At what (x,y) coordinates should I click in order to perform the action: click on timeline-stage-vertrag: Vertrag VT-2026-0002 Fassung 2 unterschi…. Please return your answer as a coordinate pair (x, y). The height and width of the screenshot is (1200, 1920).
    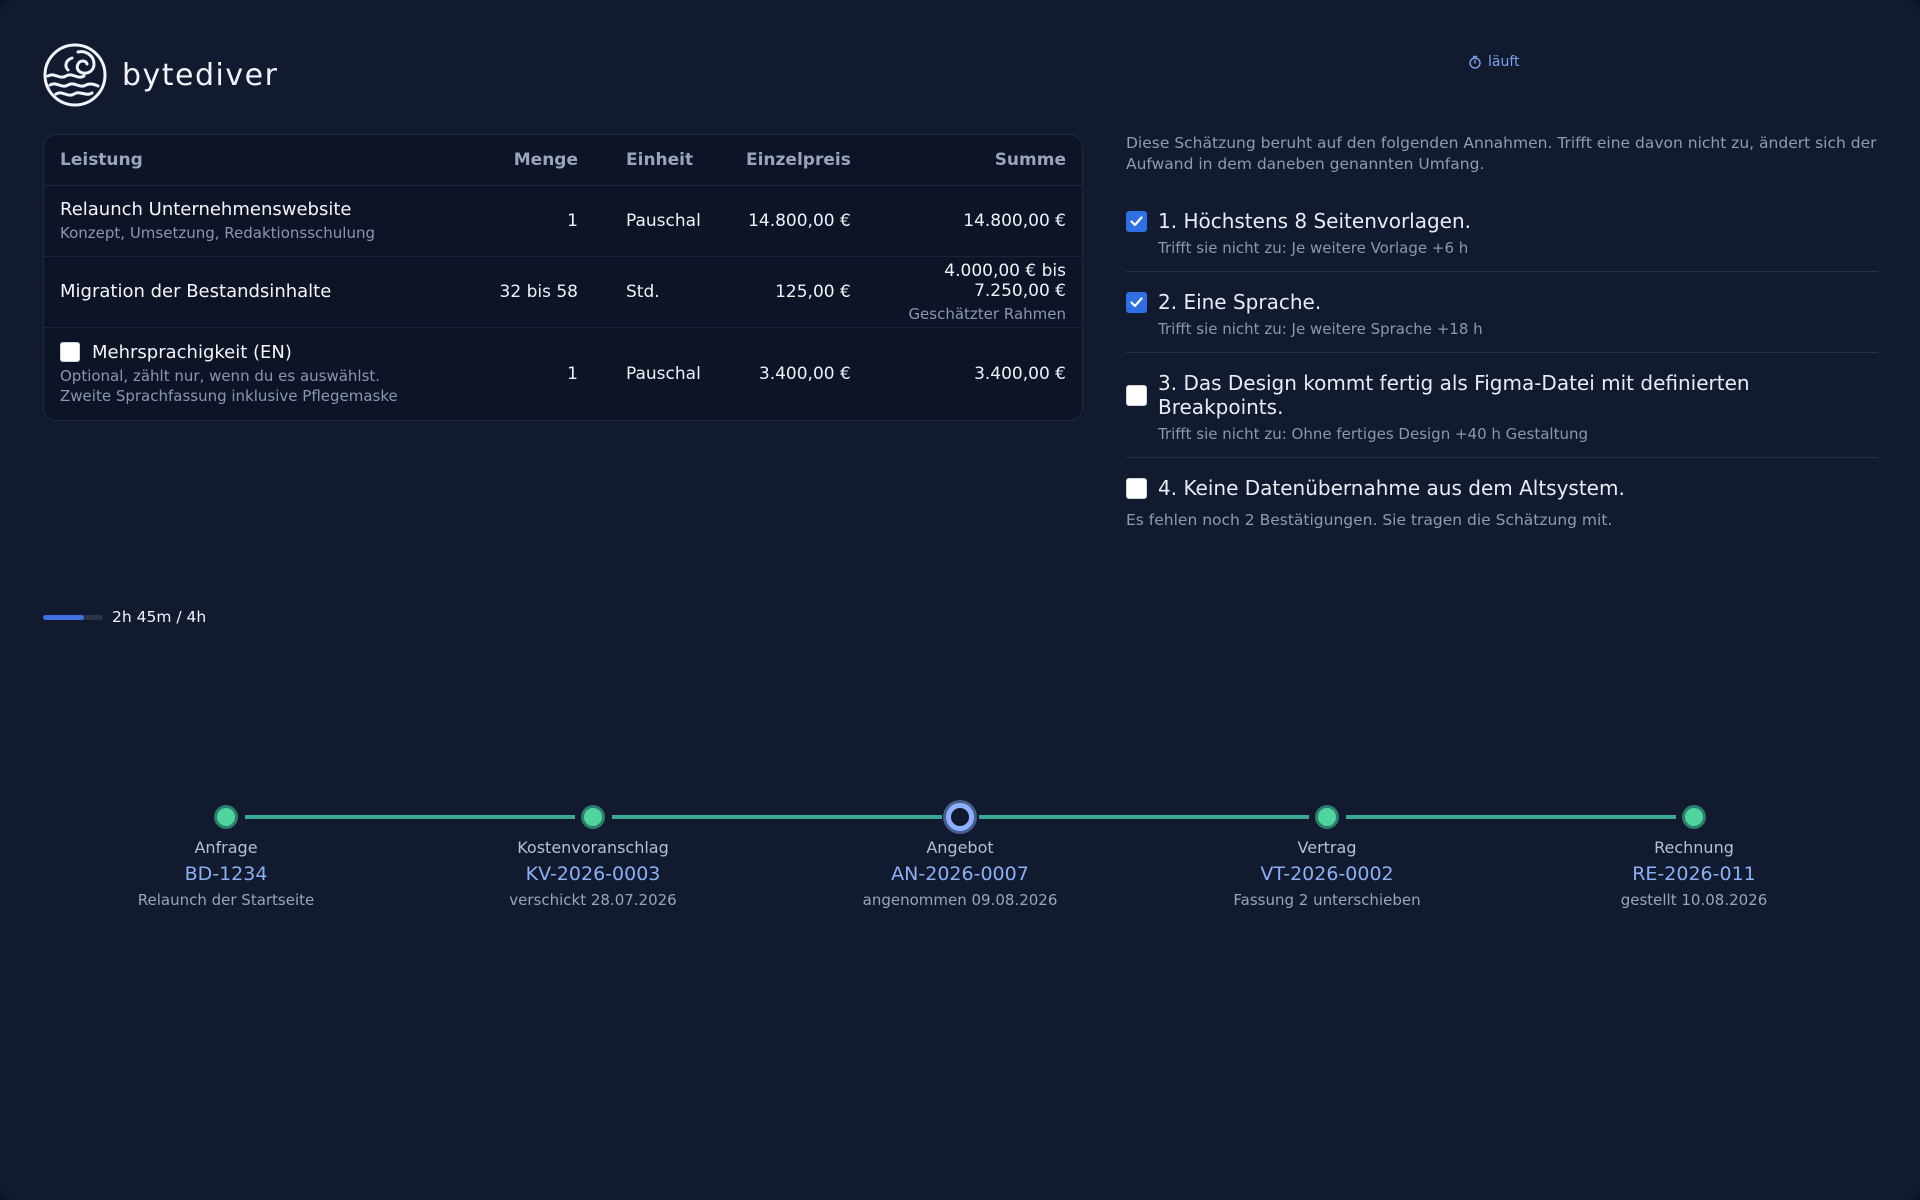
    Looking at the image, I should click on (1327, 873).